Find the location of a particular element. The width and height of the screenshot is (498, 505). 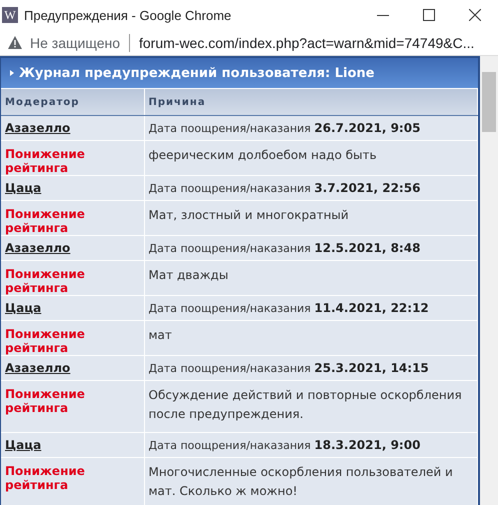

date-cell: Дата поощрения/наказания 18.3.2021, 9:00 is located at coordinates (311, 445).